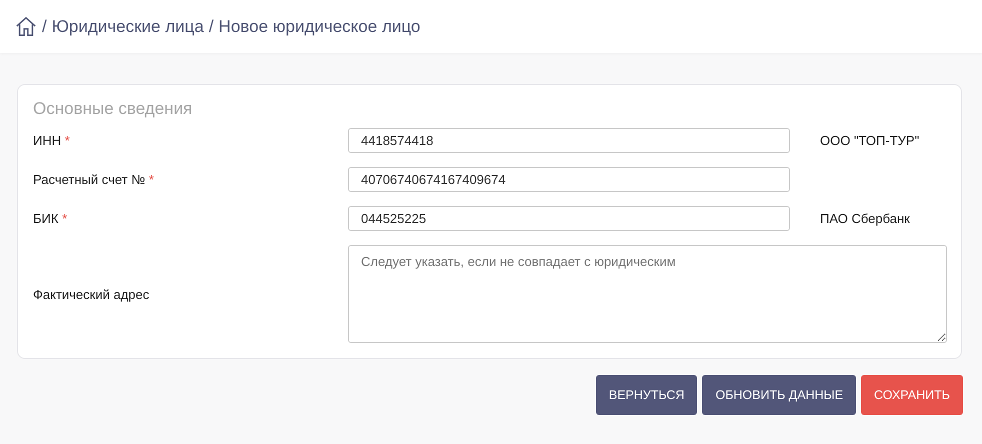 This screenshot has width=982, height=444. I want to click on field-label: БИК *, so click(50, 218).